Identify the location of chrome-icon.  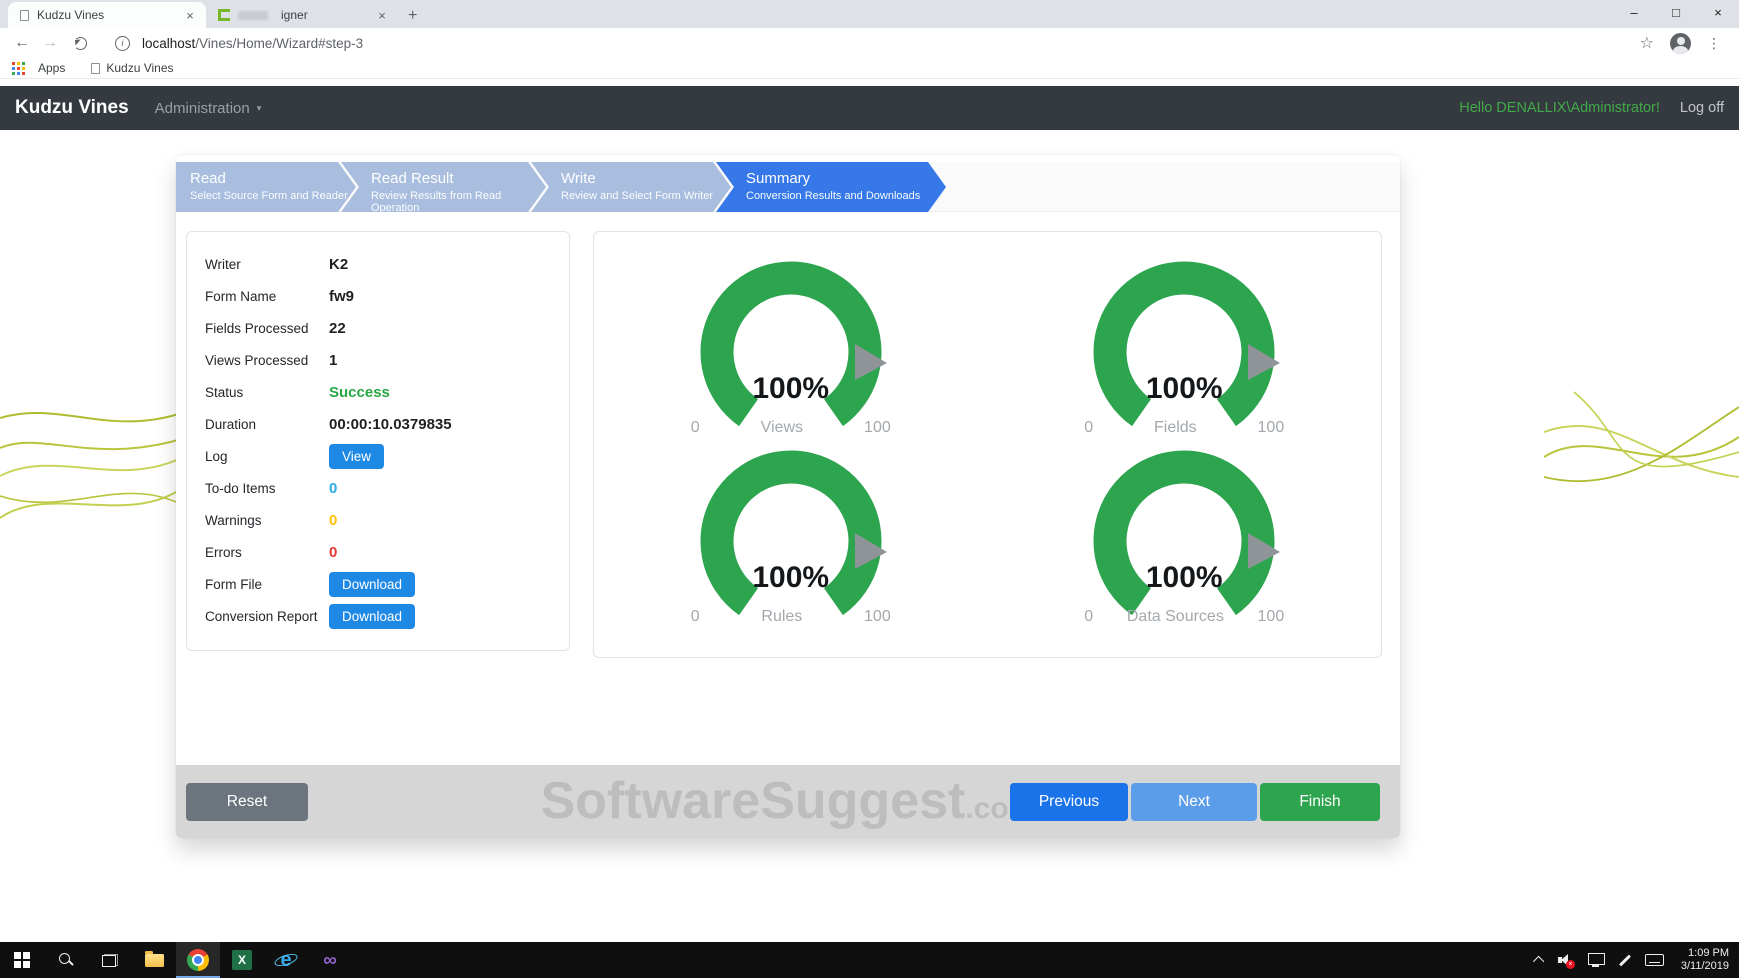
(198, 960).